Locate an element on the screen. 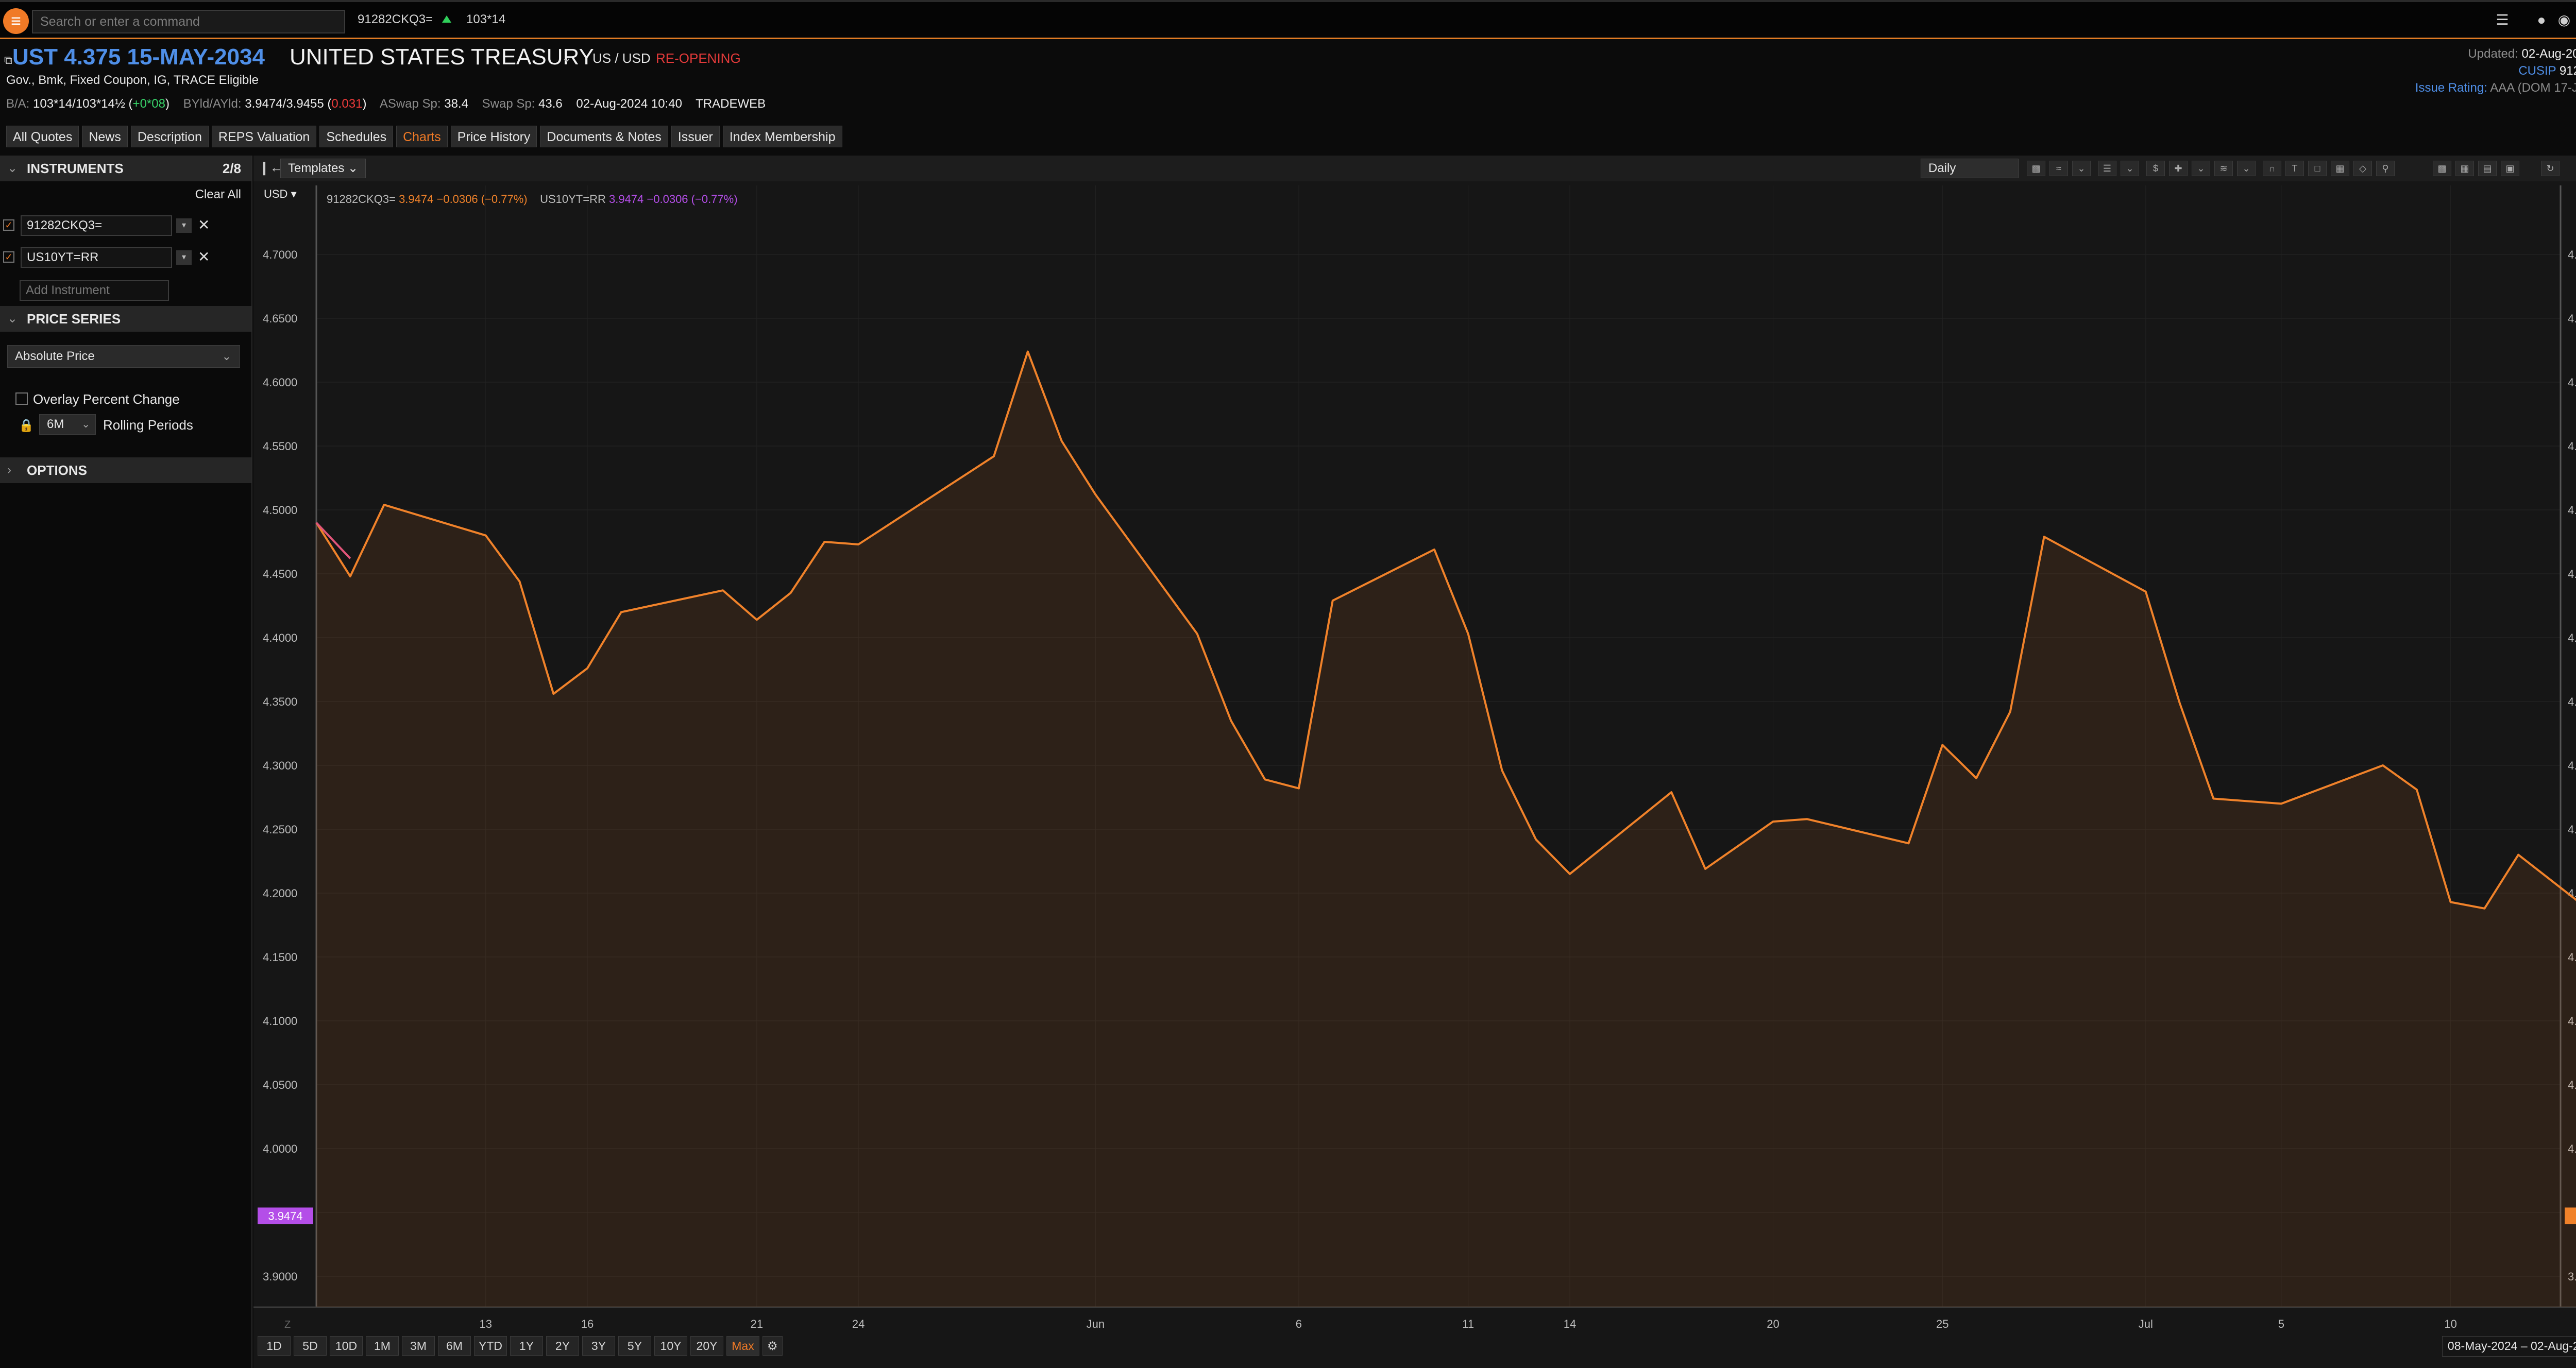  price-series-value: Absolute Price is located at coordinates (55, 356).